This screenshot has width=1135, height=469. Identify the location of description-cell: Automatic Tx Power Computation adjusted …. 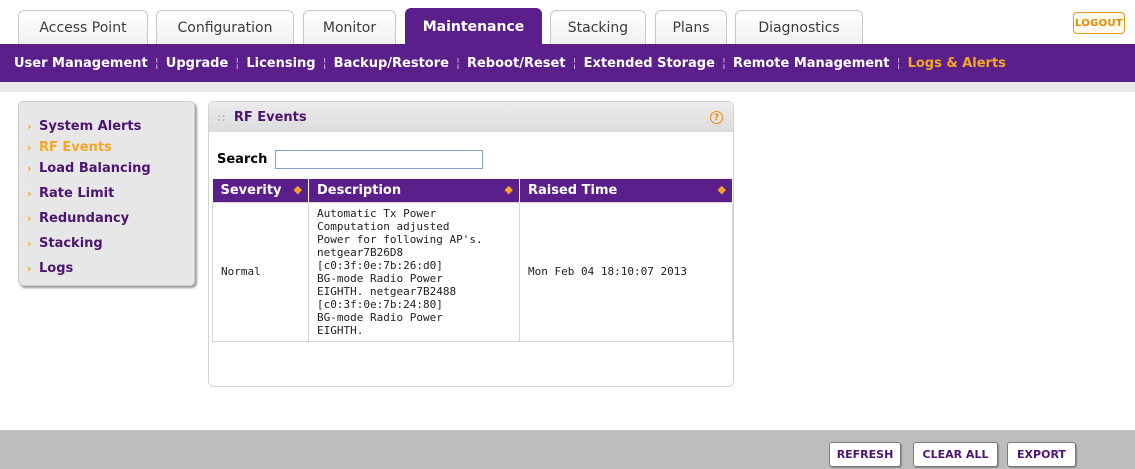
(414, 271).